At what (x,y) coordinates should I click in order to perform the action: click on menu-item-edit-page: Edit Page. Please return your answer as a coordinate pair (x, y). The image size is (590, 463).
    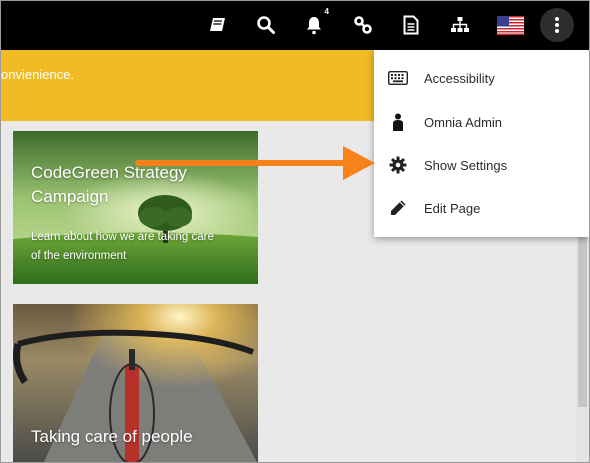
    Looking at the image, I should click on (481, 208).